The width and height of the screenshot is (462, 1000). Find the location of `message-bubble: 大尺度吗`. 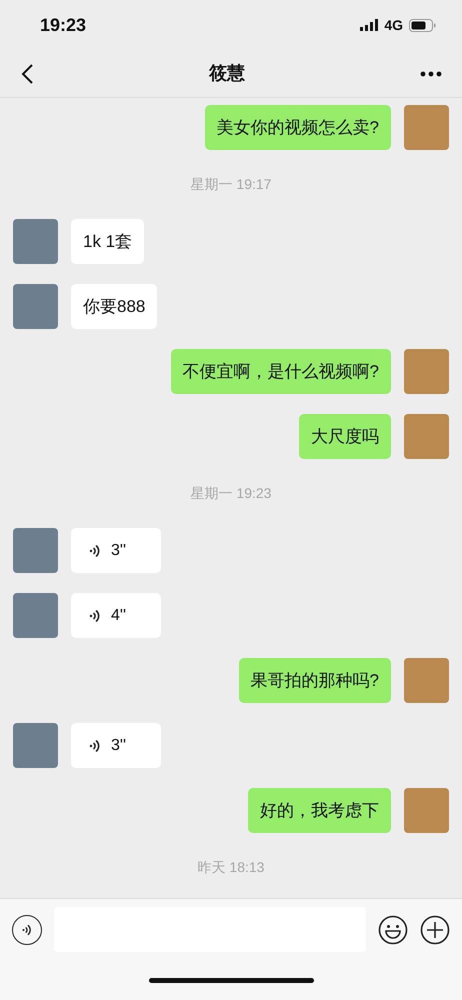

message-bubble: 大尺度吗 is located at coordinates (345, 436).